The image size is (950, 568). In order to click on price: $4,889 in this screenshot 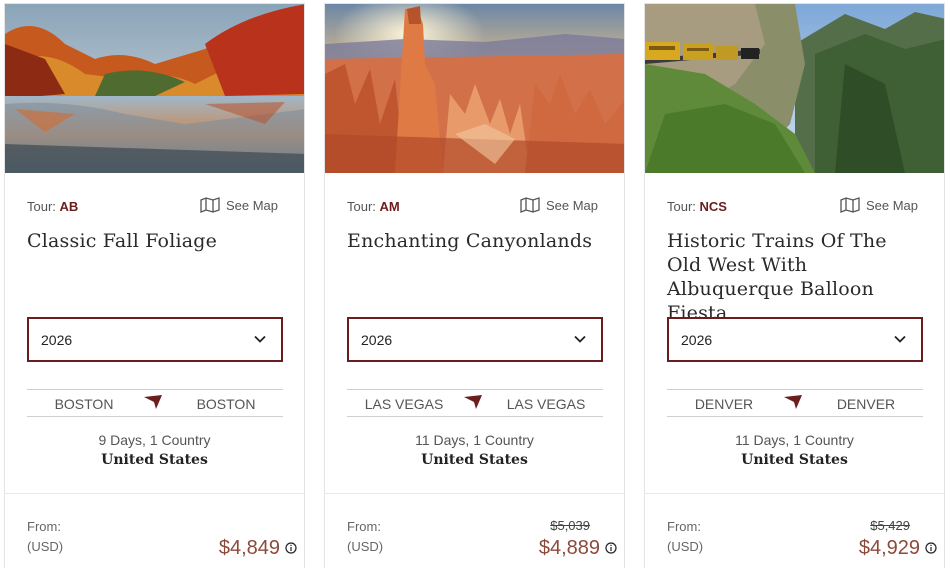, I will do `click(569, 548)`.